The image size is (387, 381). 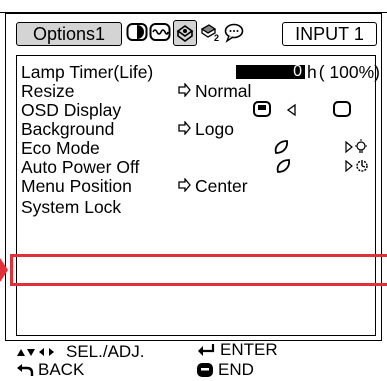 I want to click on end-label: END, so click(x=236, y=369).